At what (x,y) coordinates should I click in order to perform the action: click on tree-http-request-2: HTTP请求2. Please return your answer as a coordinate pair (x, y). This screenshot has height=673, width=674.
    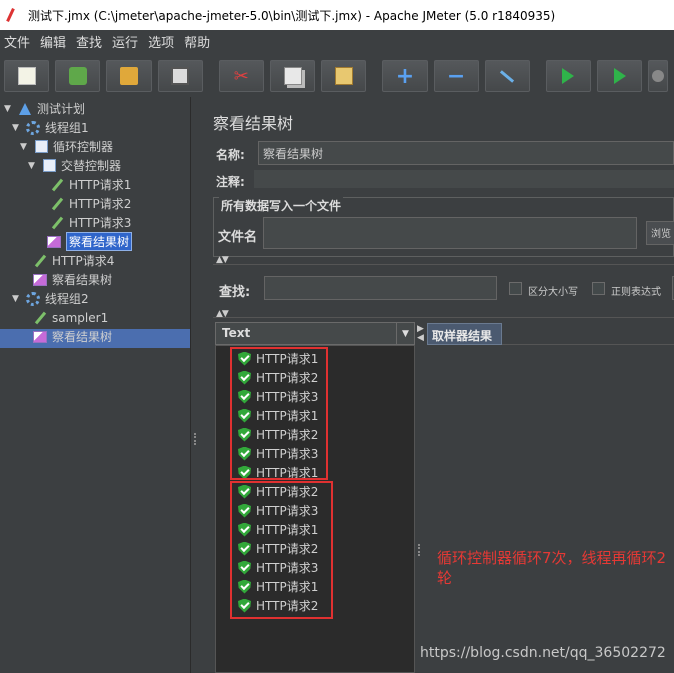
    Looking at the image, I should click on (90, 203).